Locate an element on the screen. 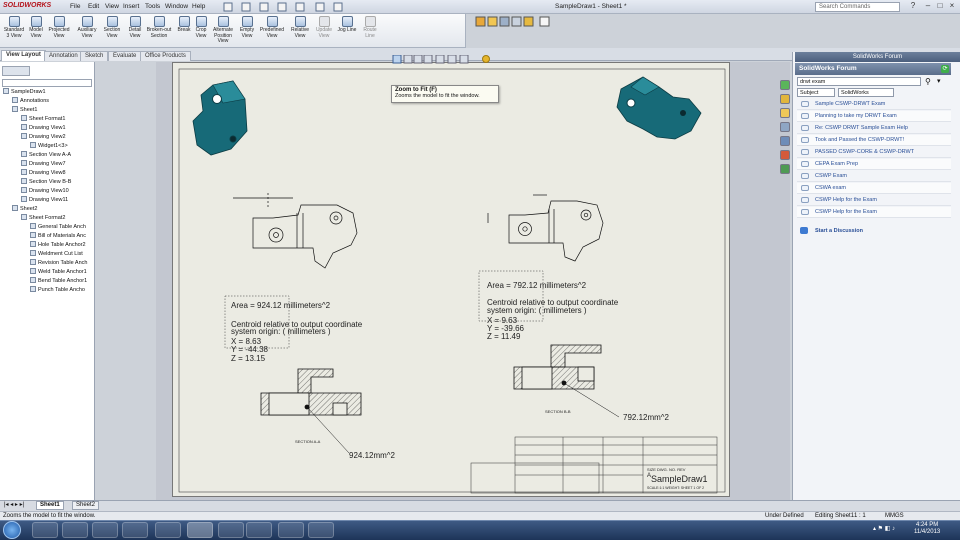 The height and width of the screenshot is (540, 960). tree-item: Bend Table Anchor1 is located at coordinates (58, 280).